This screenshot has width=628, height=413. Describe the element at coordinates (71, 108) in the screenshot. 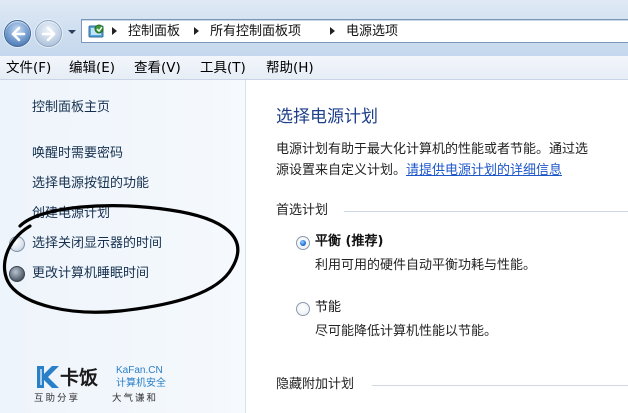

I see `sidebar-link-home: 控制面板主页` at that location.